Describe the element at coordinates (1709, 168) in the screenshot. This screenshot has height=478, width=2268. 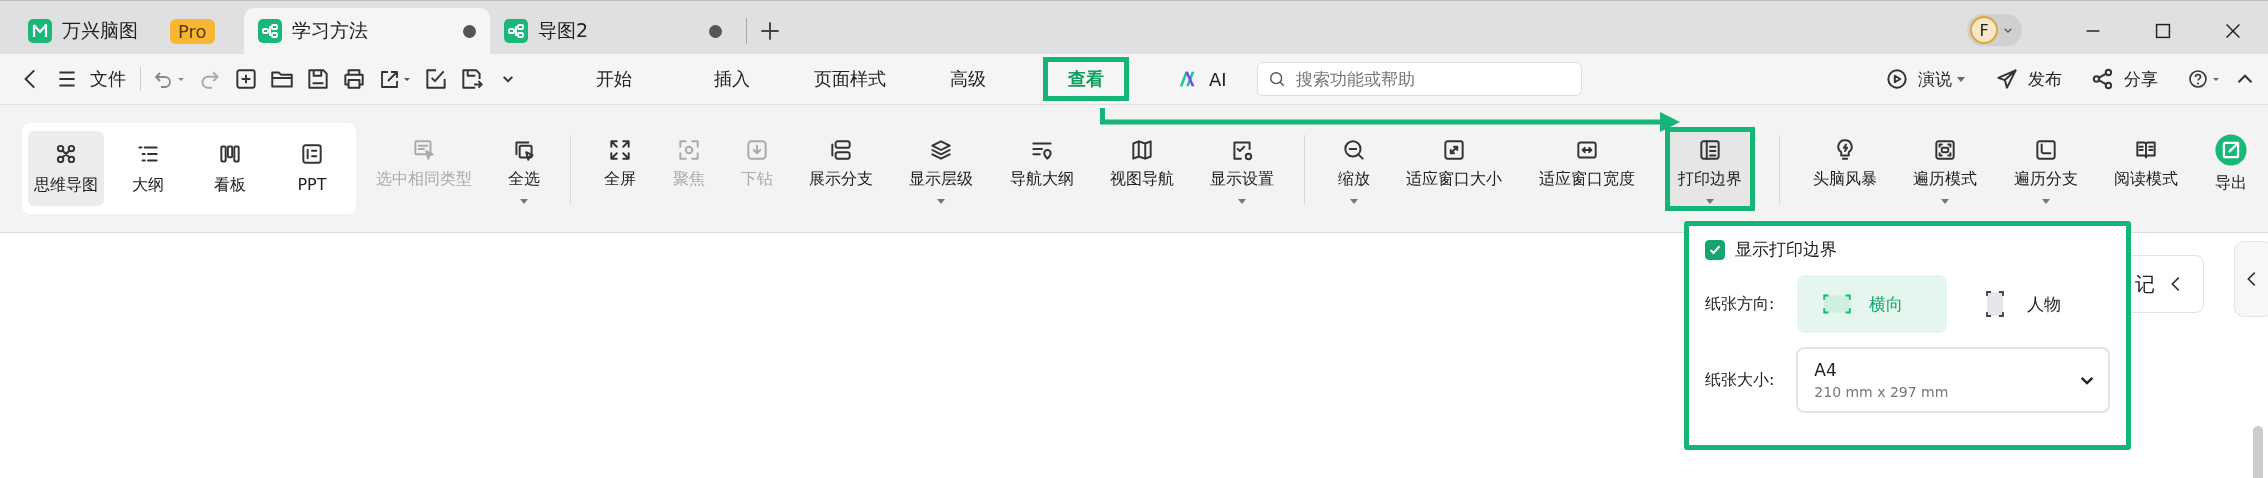
I see `ribbon-button: 打印边界` at that location.